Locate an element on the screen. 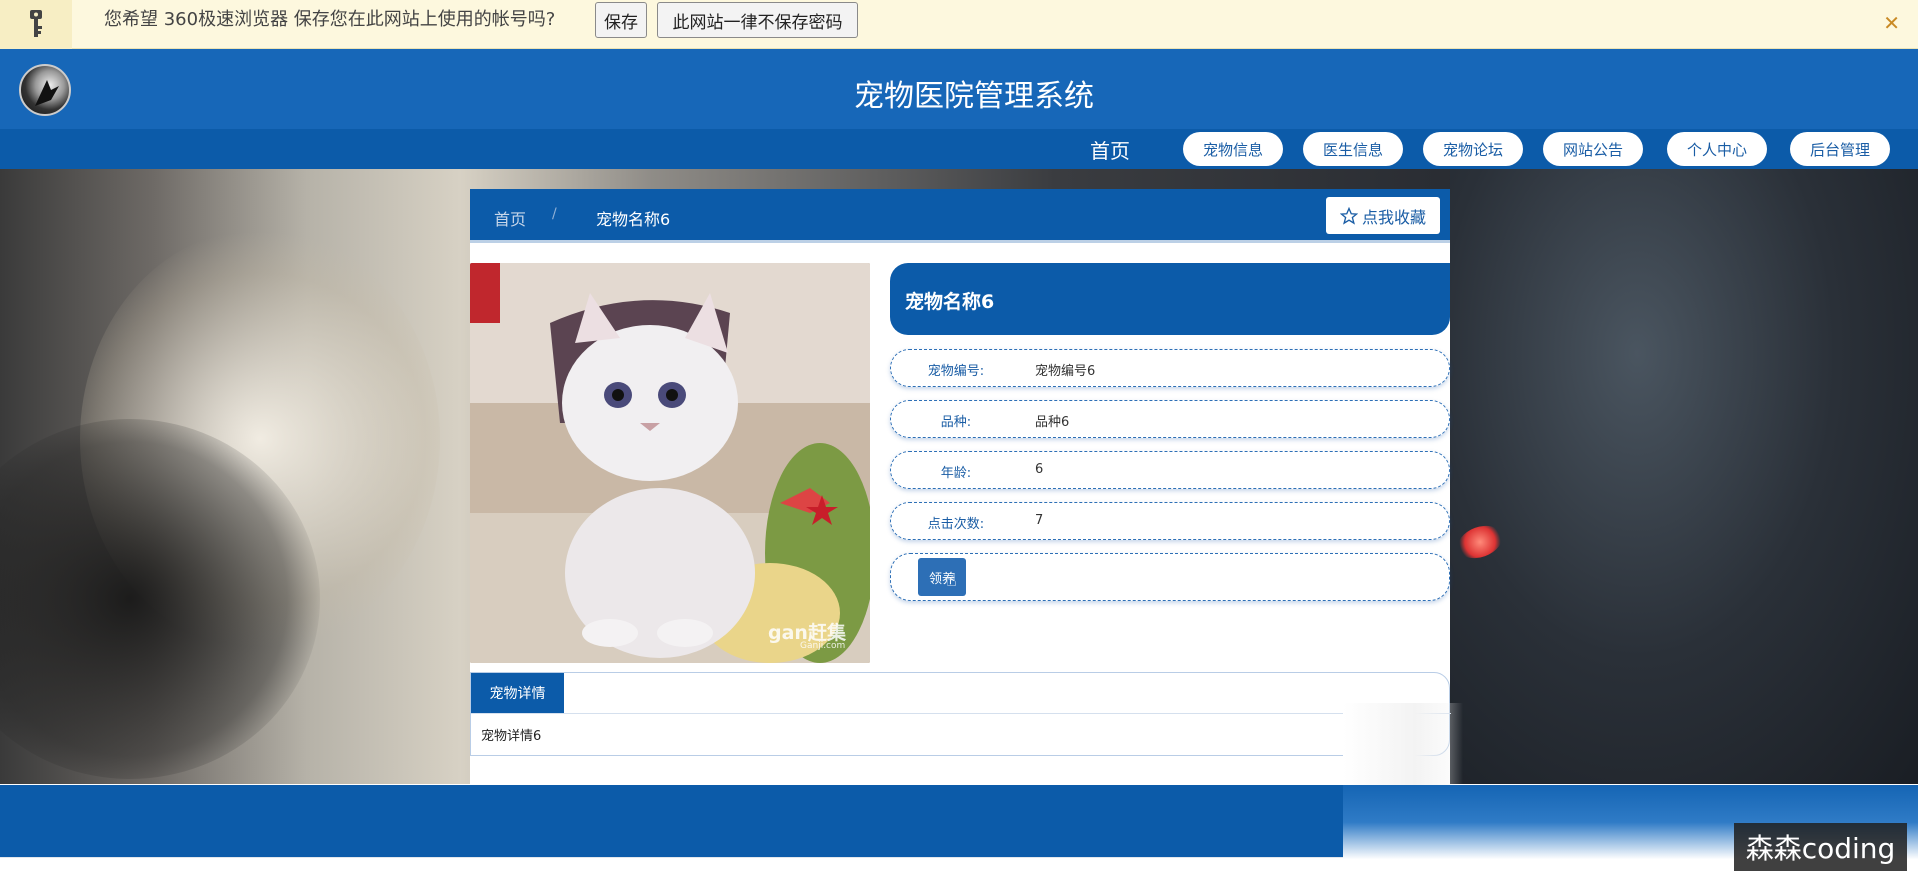  field-row-breed: 品种: 品种6 is located at coordinates (1170, 419).